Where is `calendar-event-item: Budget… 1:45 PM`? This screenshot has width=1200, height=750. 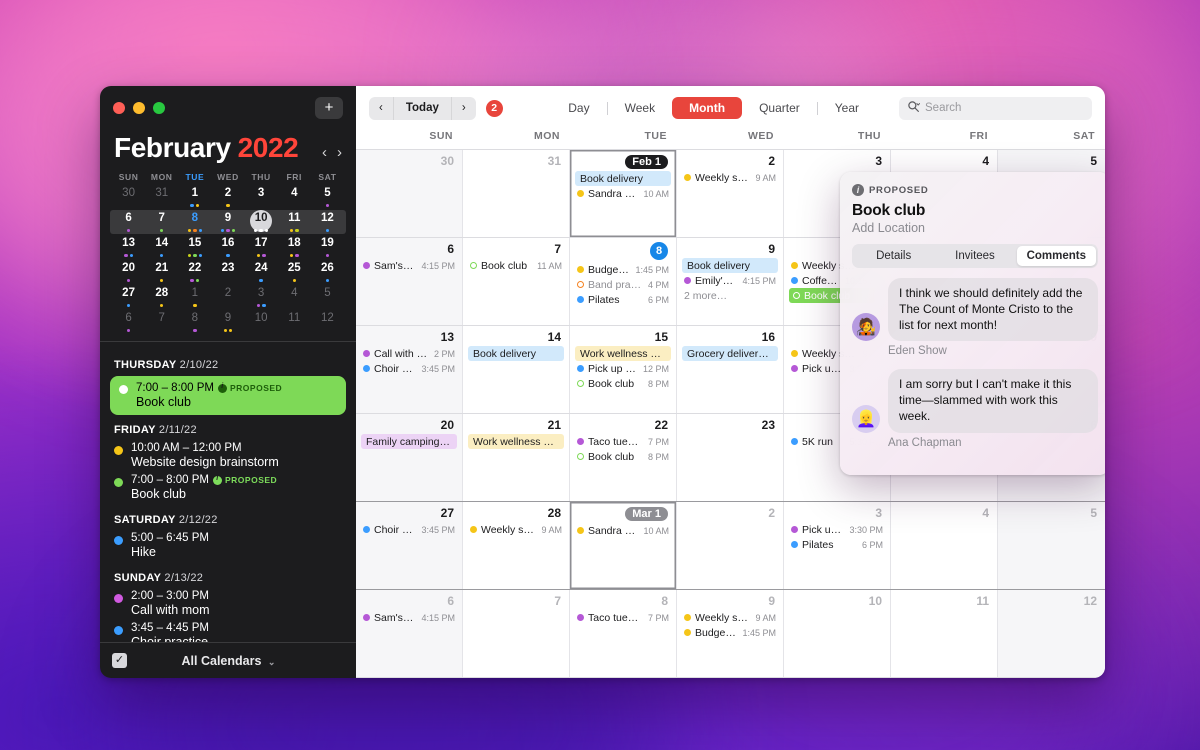 calendar-event-item: Budget… 1:45 PM is located at coordinates (730, 632).